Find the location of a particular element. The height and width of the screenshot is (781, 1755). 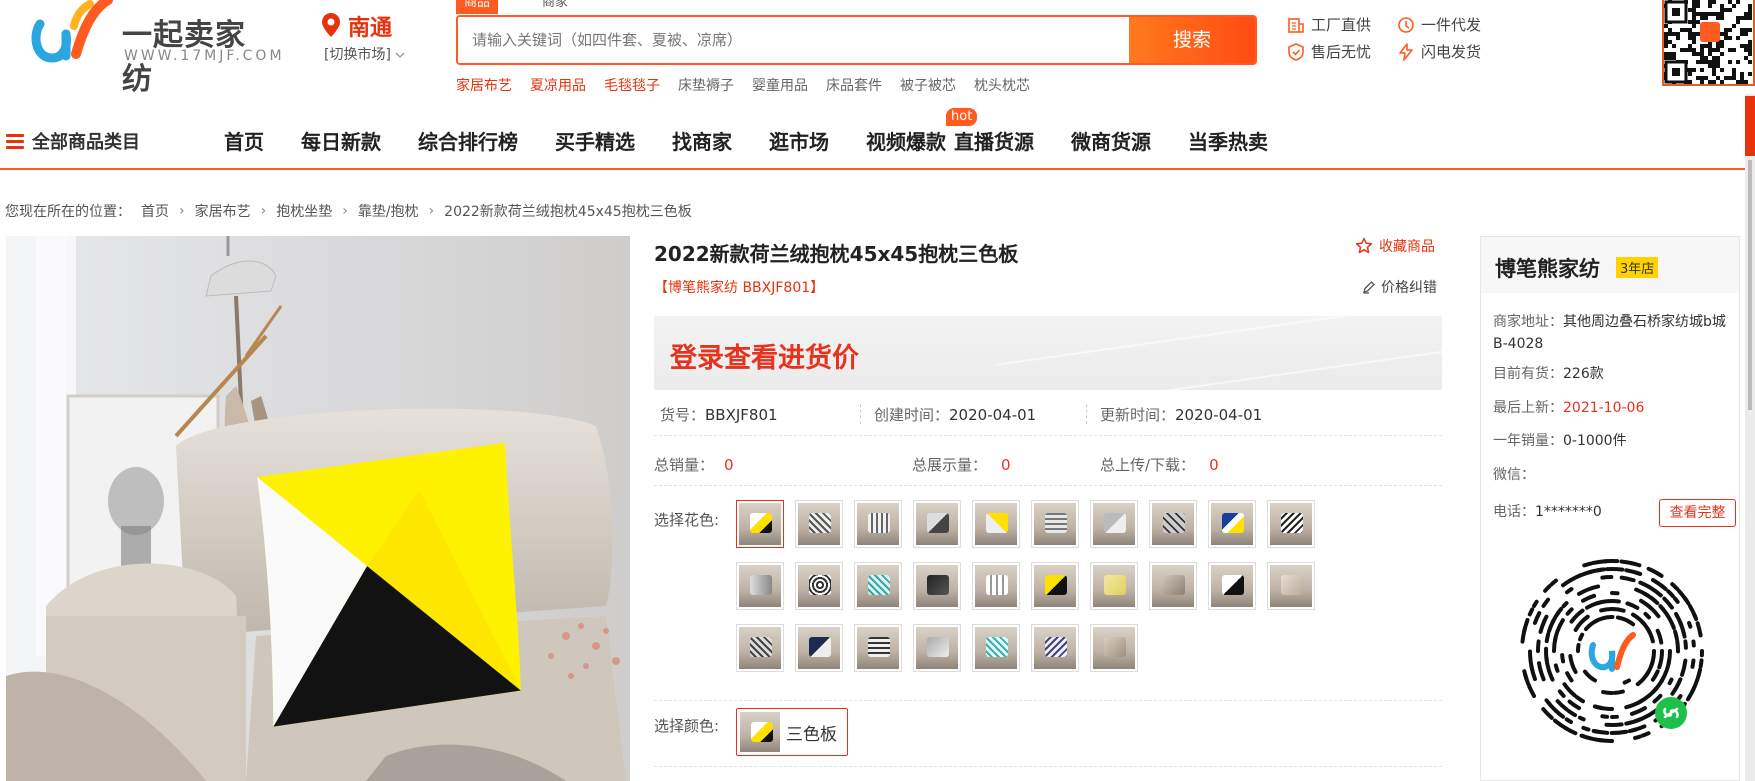

service-fastship: 闪电发货 is located at coordinates (1439, 51).